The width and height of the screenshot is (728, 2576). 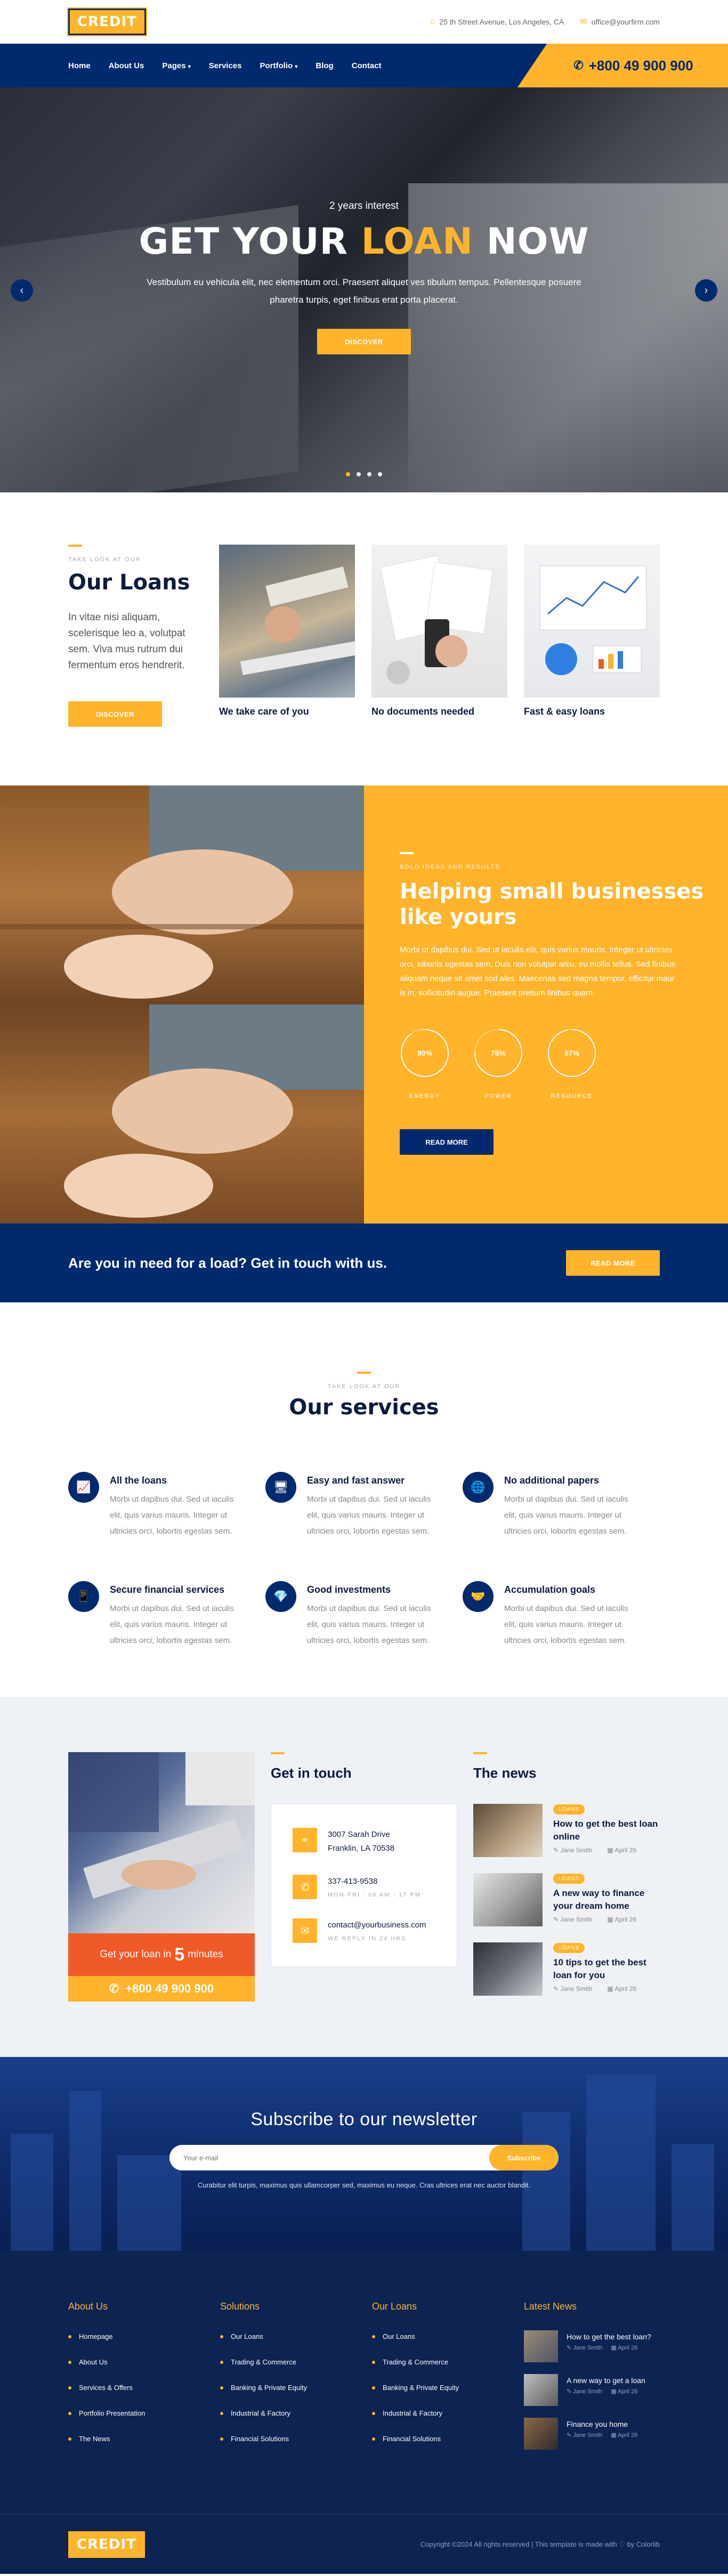 I want to click on loan-card-title: Fast & easy loans, so click(x=565, y=712).